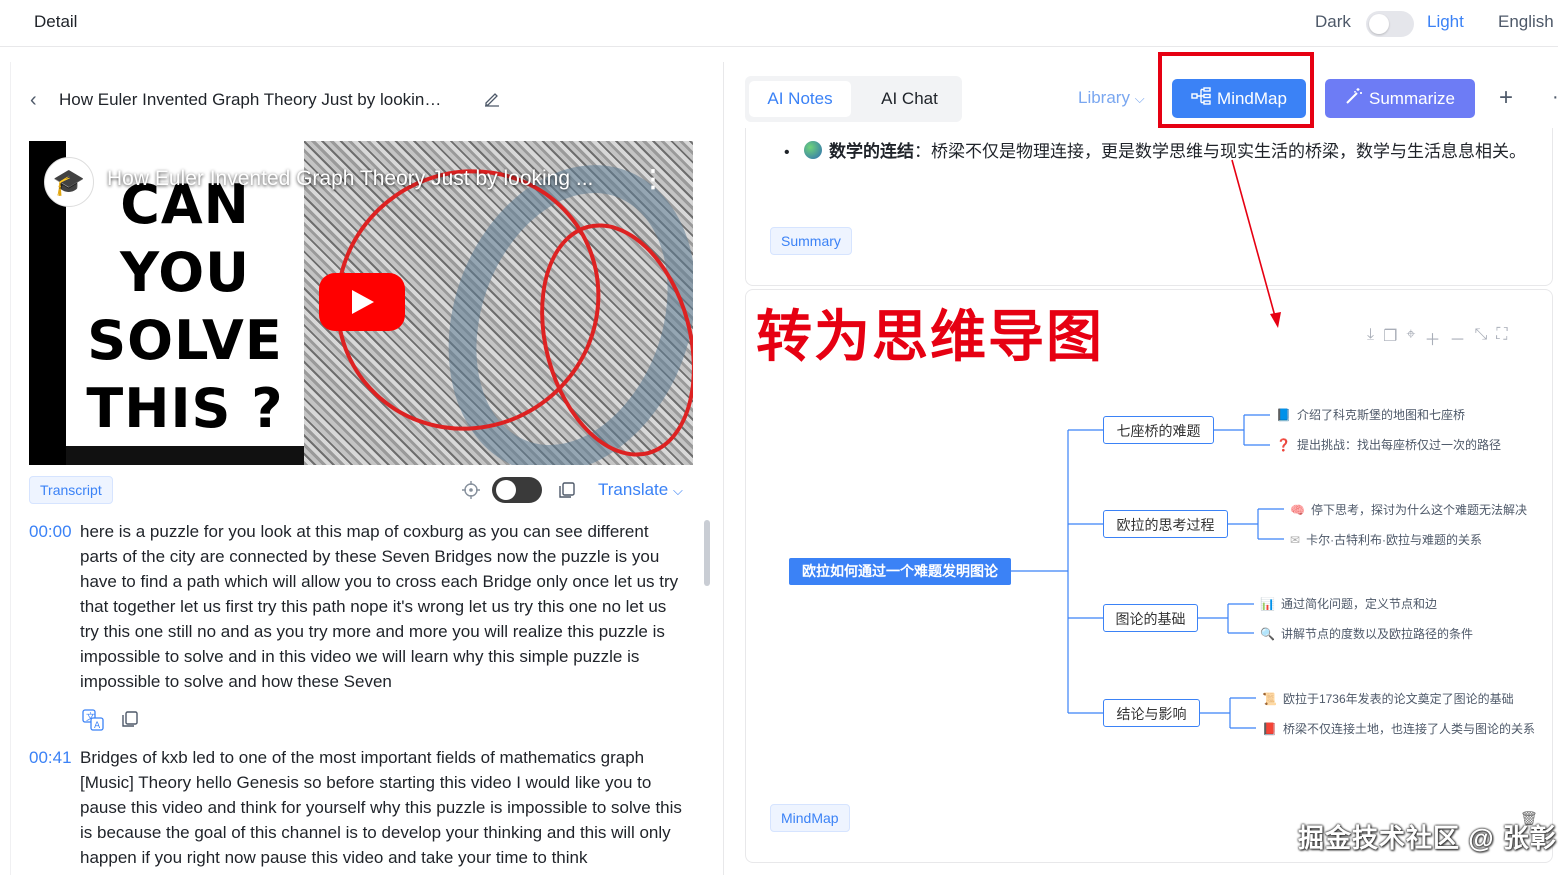  I want to click on mindmap-leaf-node: 📕 桥梁不仅连接土地，也连接了人类与图论的关系, so click(1398, 728).